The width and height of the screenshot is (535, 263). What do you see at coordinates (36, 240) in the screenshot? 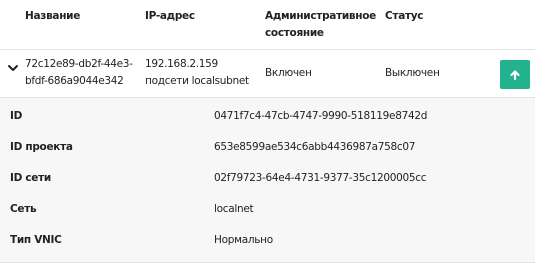
I see `detail-label: Тип VNIC` at bounding box center [36, 240].